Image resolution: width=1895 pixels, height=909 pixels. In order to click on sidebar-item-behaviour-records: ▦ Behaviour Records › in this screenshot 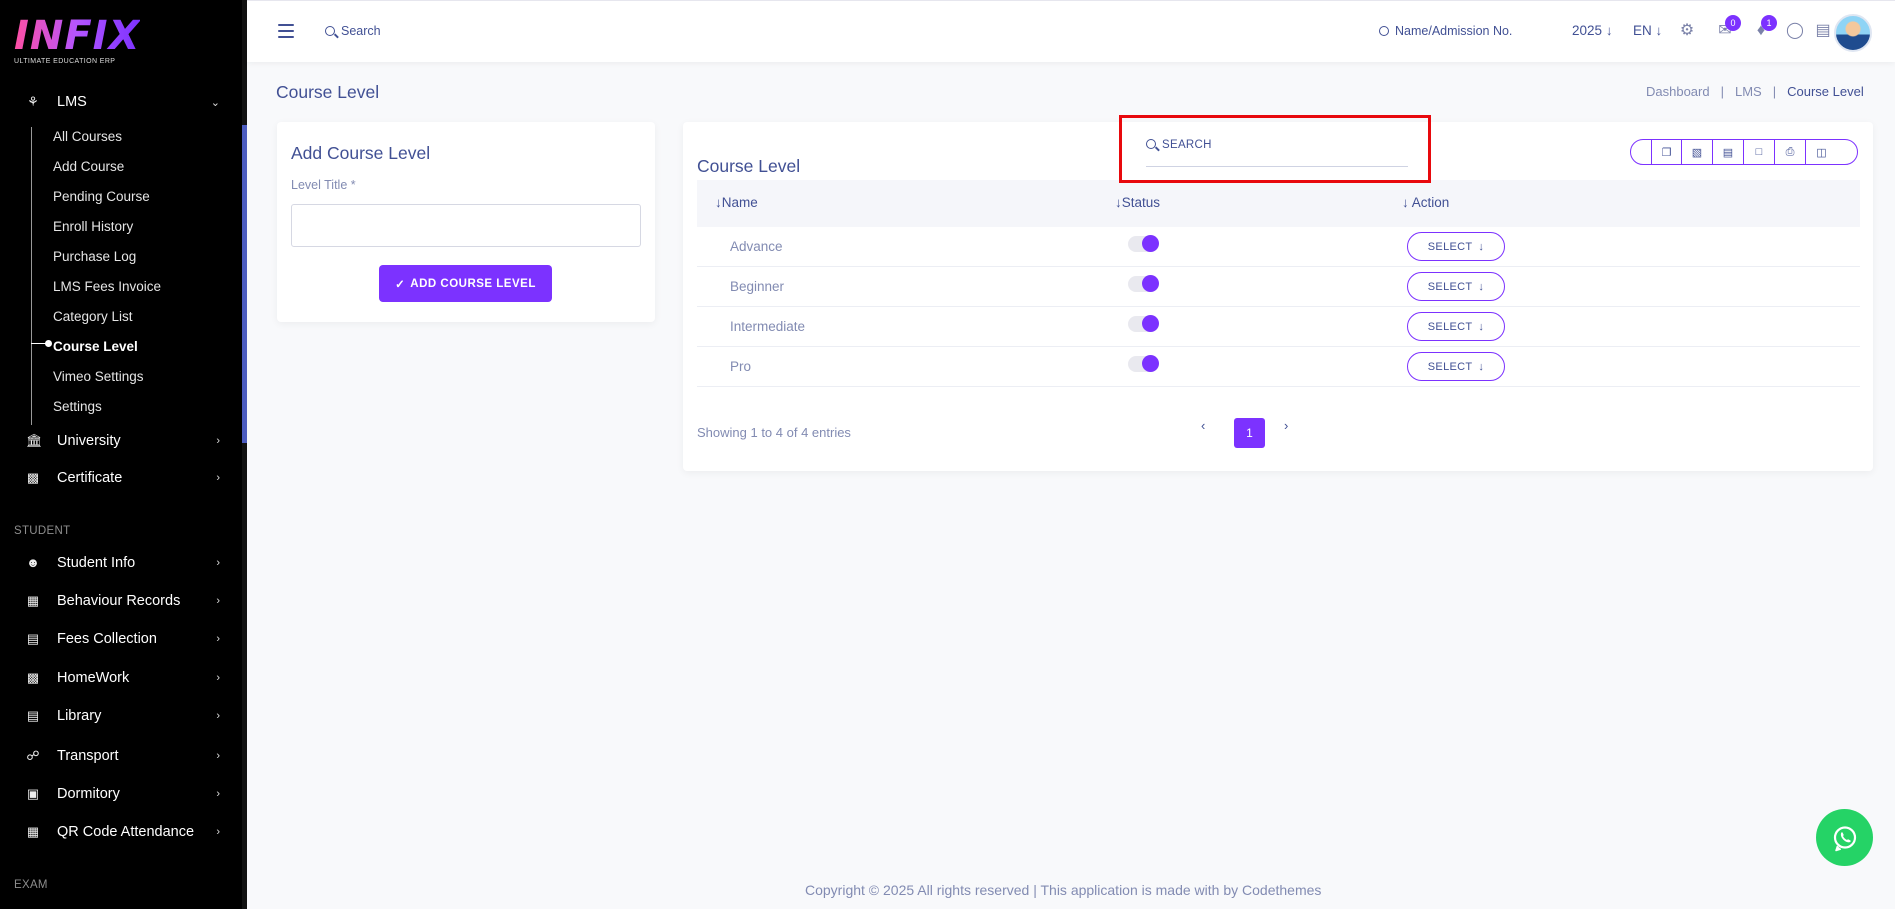, I will do `click(121, 601)`.